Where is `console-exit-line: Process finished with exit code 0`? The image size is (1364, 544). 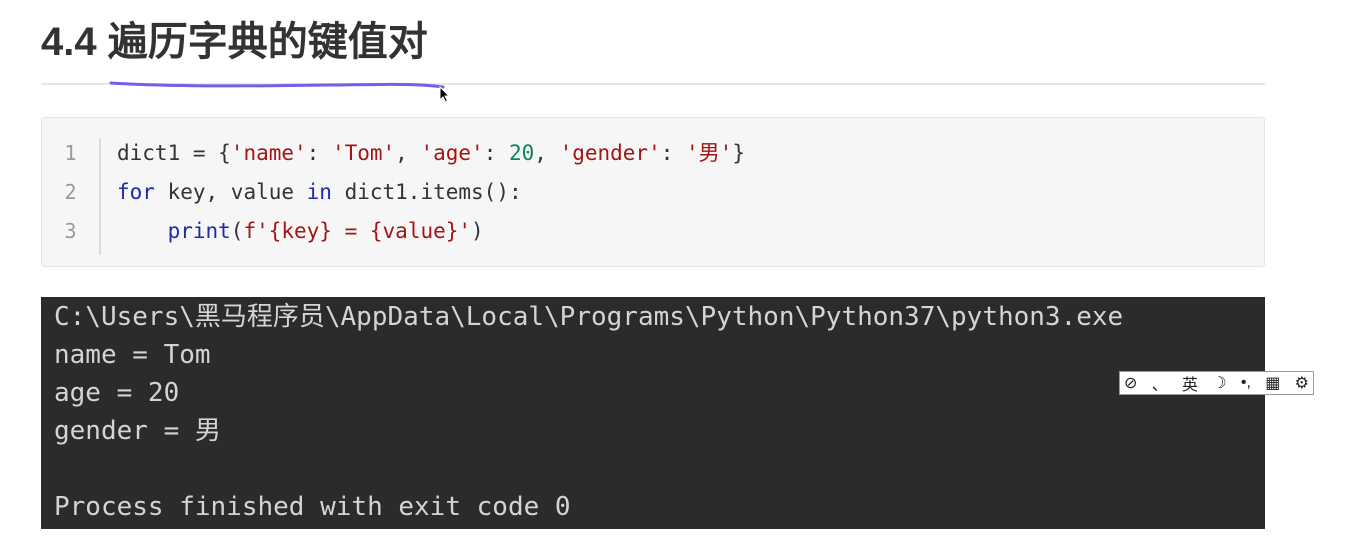
console-exit-line: Process finished with exit code 0 is located at coordinates (312, 507).